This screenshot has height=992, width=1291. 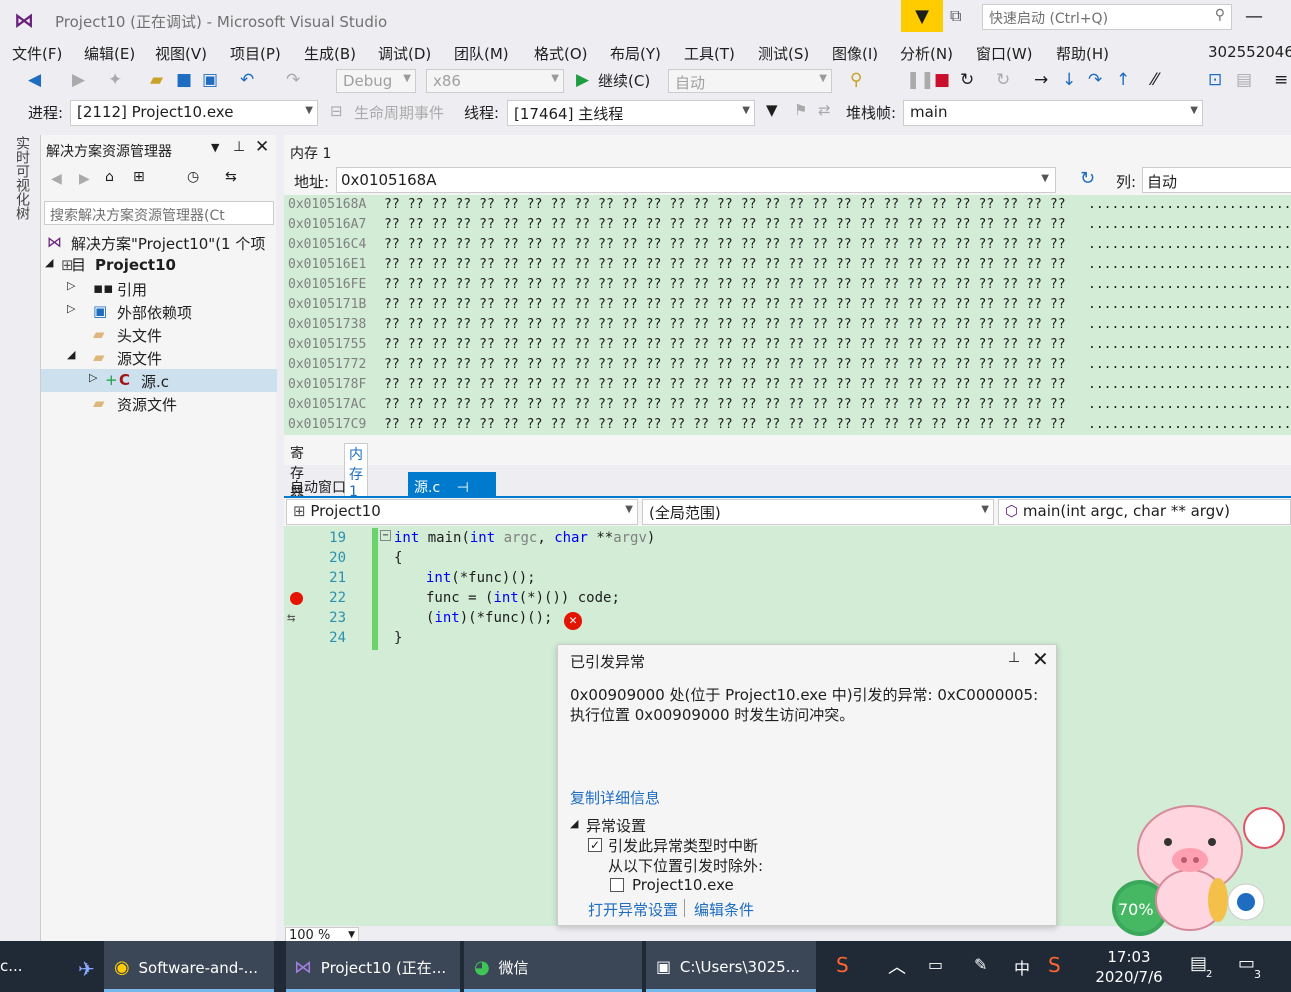 What do you see at coordinates (399, 112) in the screenshot?
I see `lifecycle-events-button: 生命周期事件` at bounding box center [399, 112].